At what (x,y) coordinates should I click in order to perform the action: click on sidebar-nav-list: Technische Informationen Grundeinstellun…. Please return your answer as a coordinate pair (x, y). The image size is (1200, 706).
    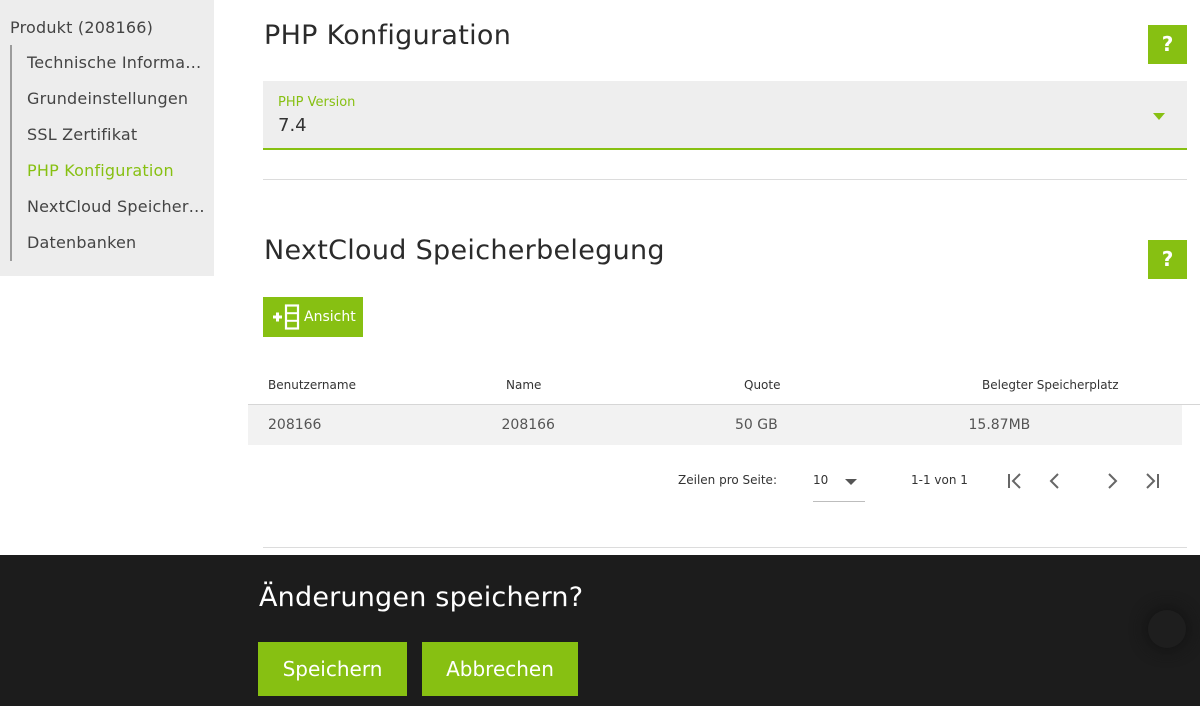
    Looking at the image, I should click on (108, 153).